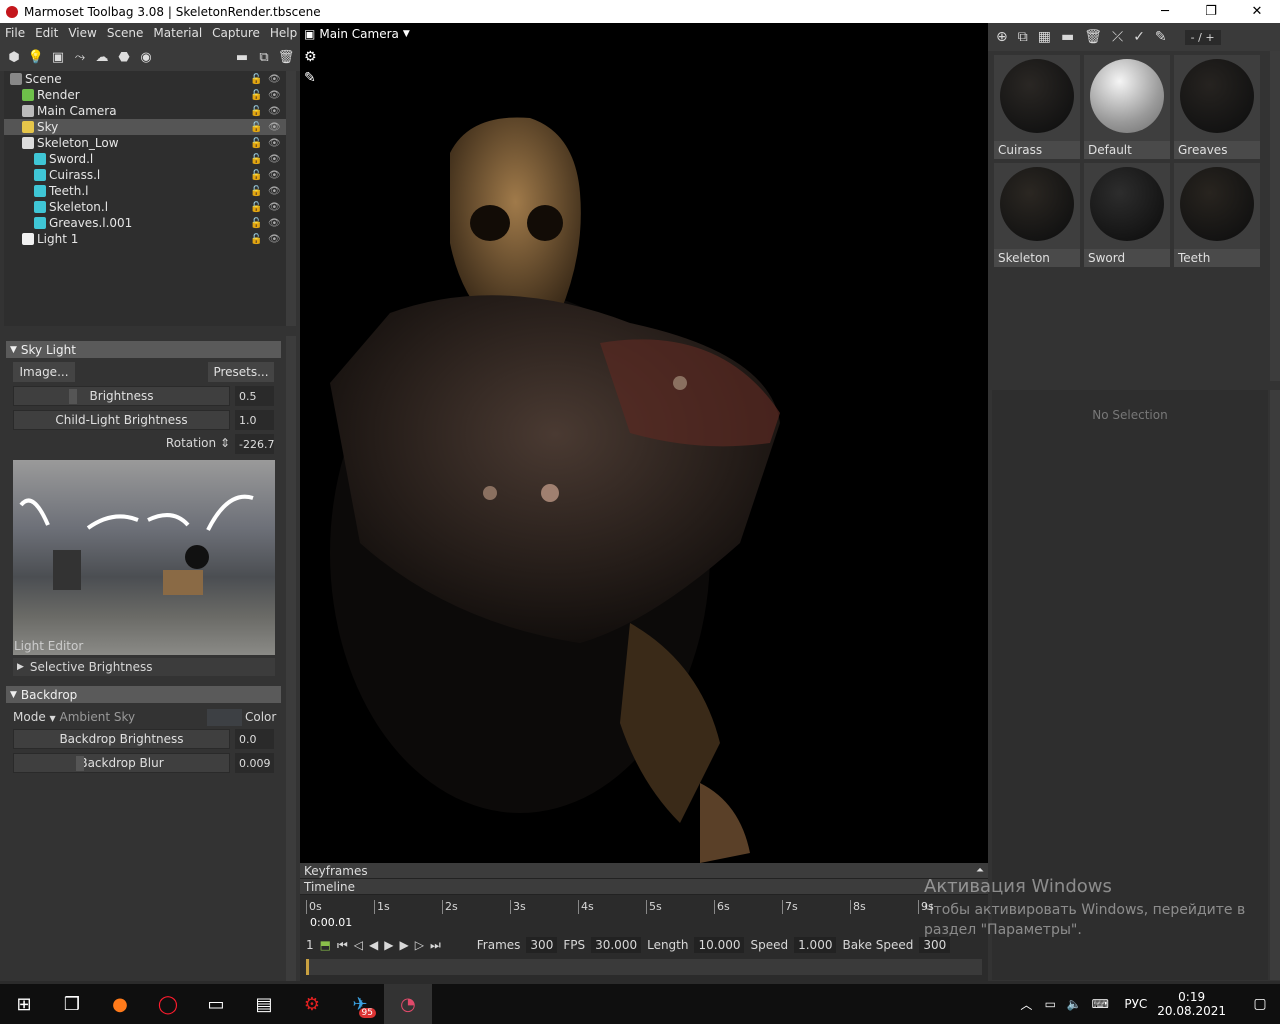  I want to click on frames-value: 300, so click(542, 945).